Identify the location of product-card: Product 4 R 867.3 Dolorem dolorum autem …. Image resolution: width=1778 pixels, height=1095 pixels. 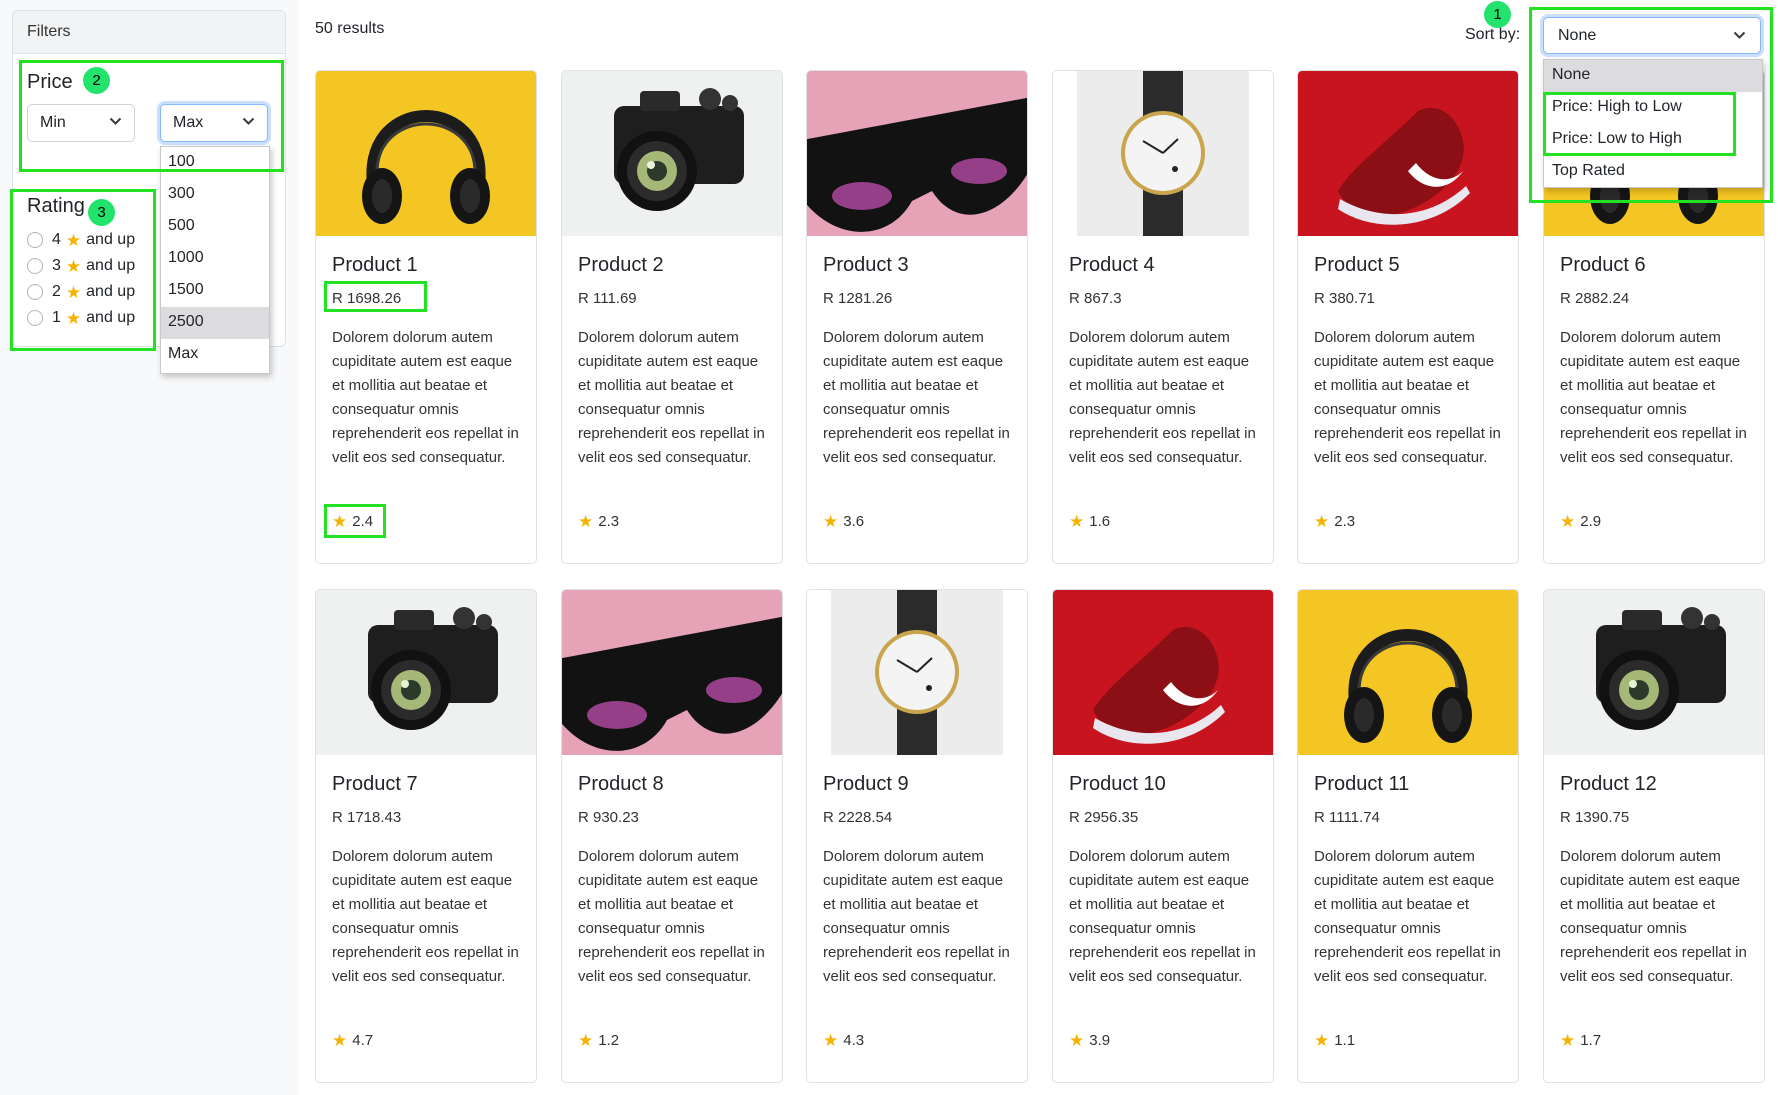
(1163, 317).